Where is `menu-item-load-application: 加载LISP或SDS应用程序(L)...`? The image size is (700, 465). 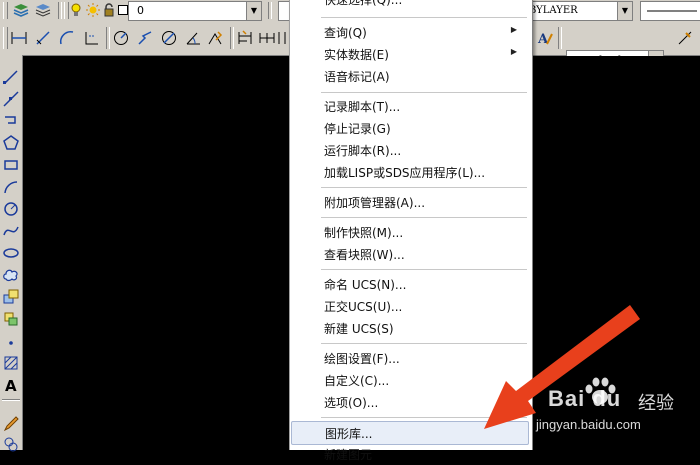 menu-item-load-application: 加载LISP或SDS应用程序(L)... is located at coordinates (410, 172).